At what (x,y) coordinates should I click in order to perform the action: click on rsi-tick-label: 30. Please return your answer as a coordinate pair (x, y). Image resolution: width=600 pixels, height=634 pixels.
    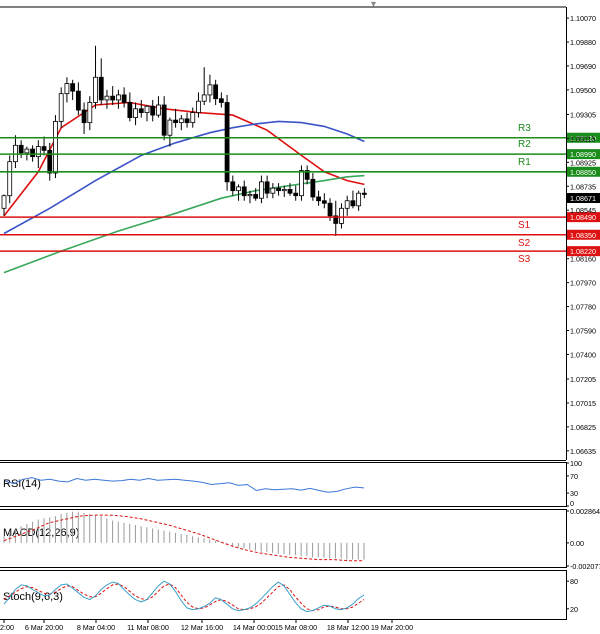
    Looking at the image, I should click on (574, 493).